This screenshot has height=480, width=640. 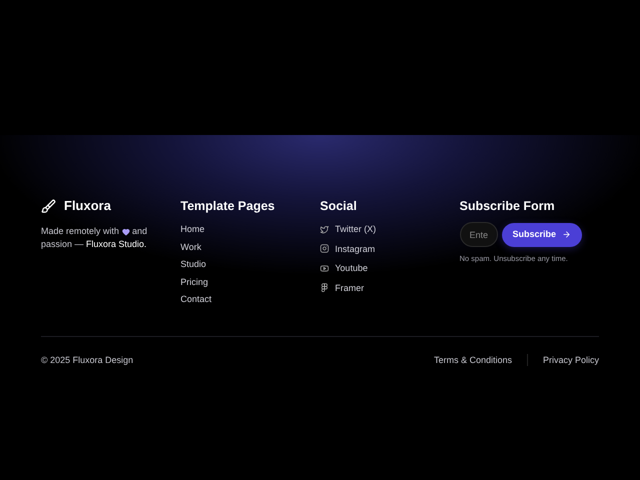 I want to click on footer-link: Home, so click(x=192, y=229).